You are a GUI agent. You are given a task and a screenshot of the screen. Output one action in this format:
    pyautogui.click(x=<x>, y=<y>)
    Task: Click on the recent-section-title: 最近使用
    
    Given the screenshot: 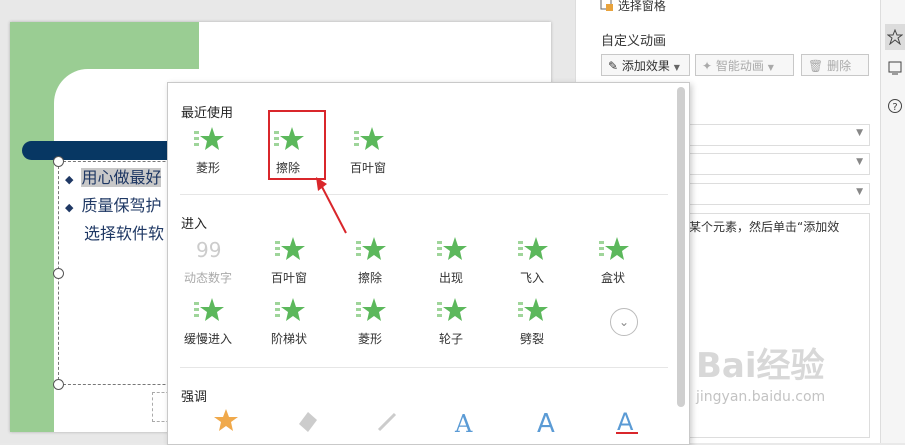 What is the action you would take?
    pyautogui.click(x=207, y=113)
    